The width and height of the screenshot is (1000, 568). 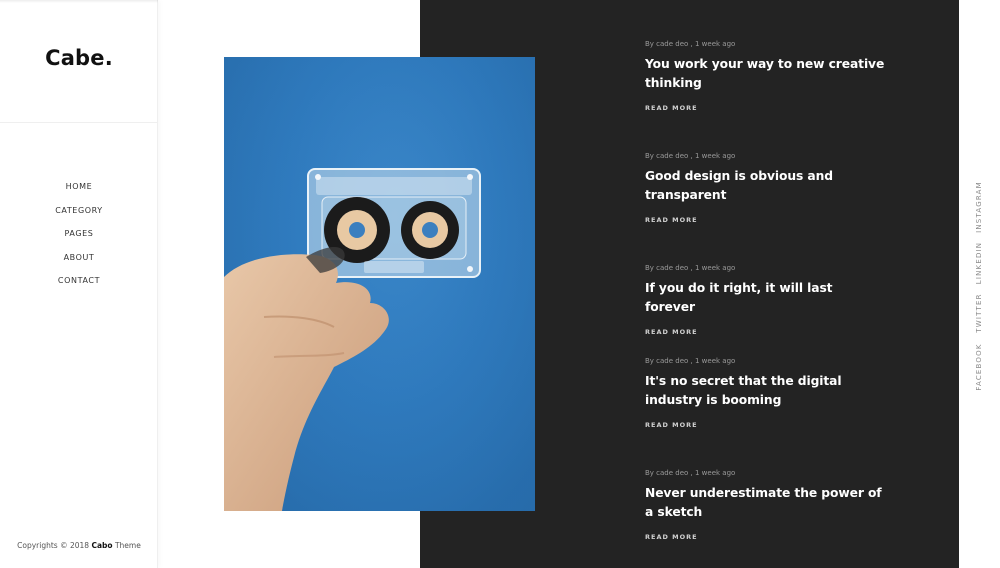 What do you see at coordinates (979, 263) in the screenshot?
I see `social-link-linkedin: LINKEDIN` at bounding box center [979, 263].